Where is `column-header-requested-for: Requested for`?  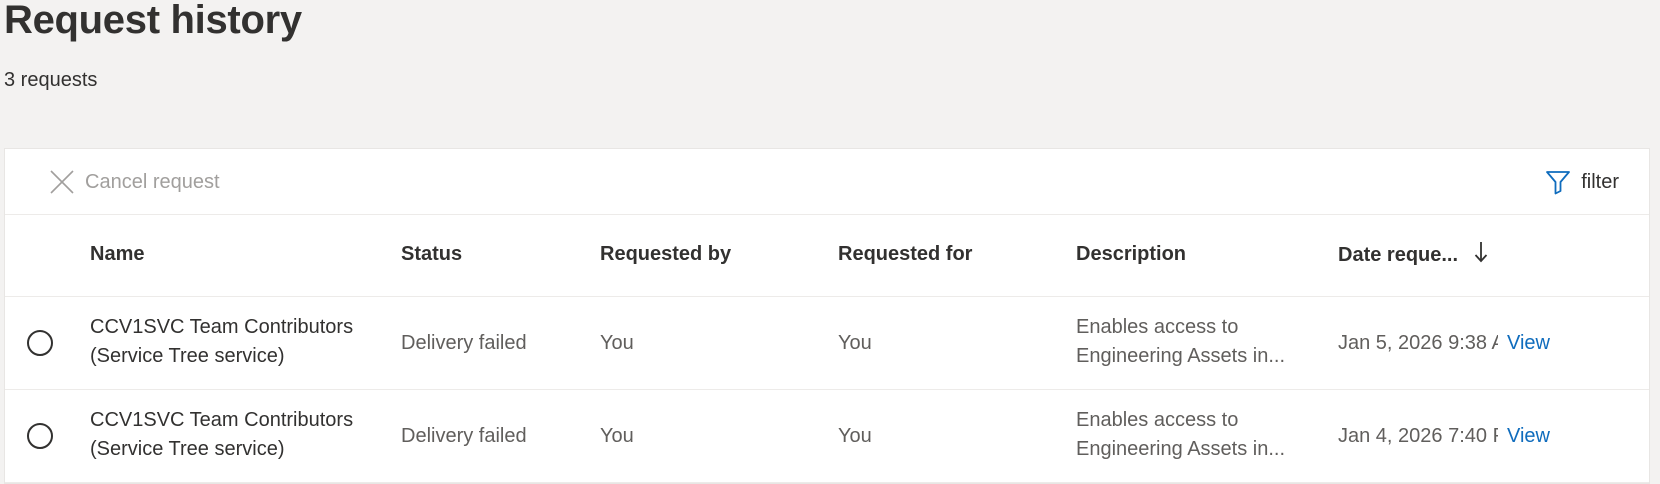
column-header-requested-for: Requested for is located at coordinates (905, 254).